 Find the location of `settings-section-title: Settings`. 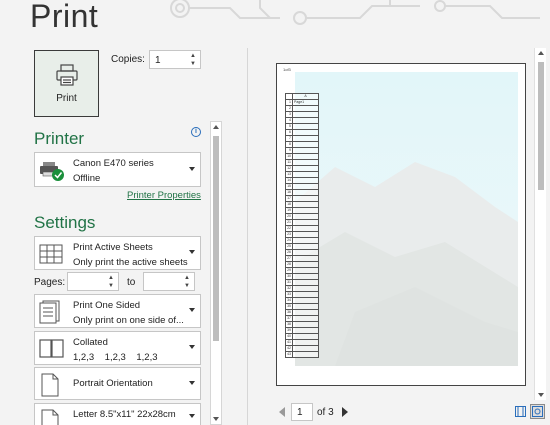

settings-section-title: Settings is located at coordinates (65, 222).